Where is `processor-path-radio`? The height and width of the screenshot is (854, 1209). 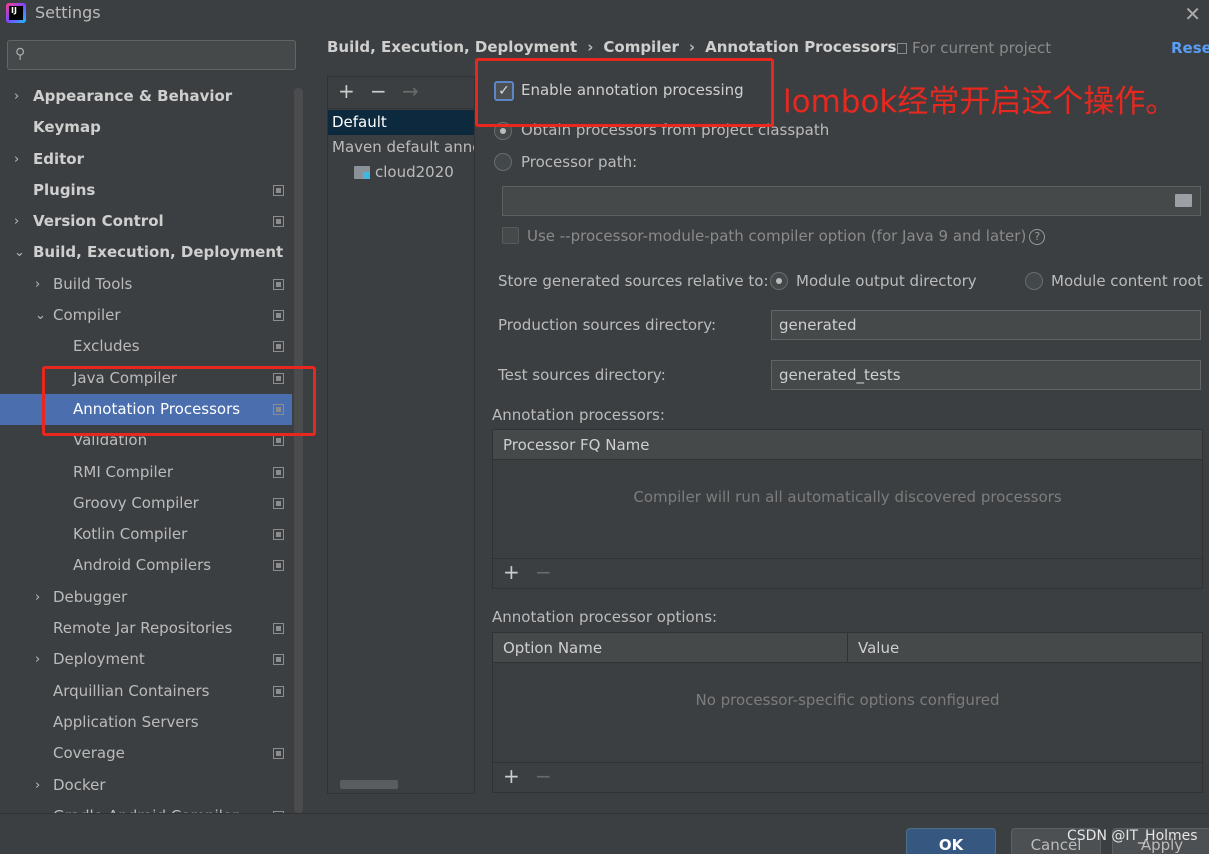
processor-path-radio is located at coordinates (503, 162).